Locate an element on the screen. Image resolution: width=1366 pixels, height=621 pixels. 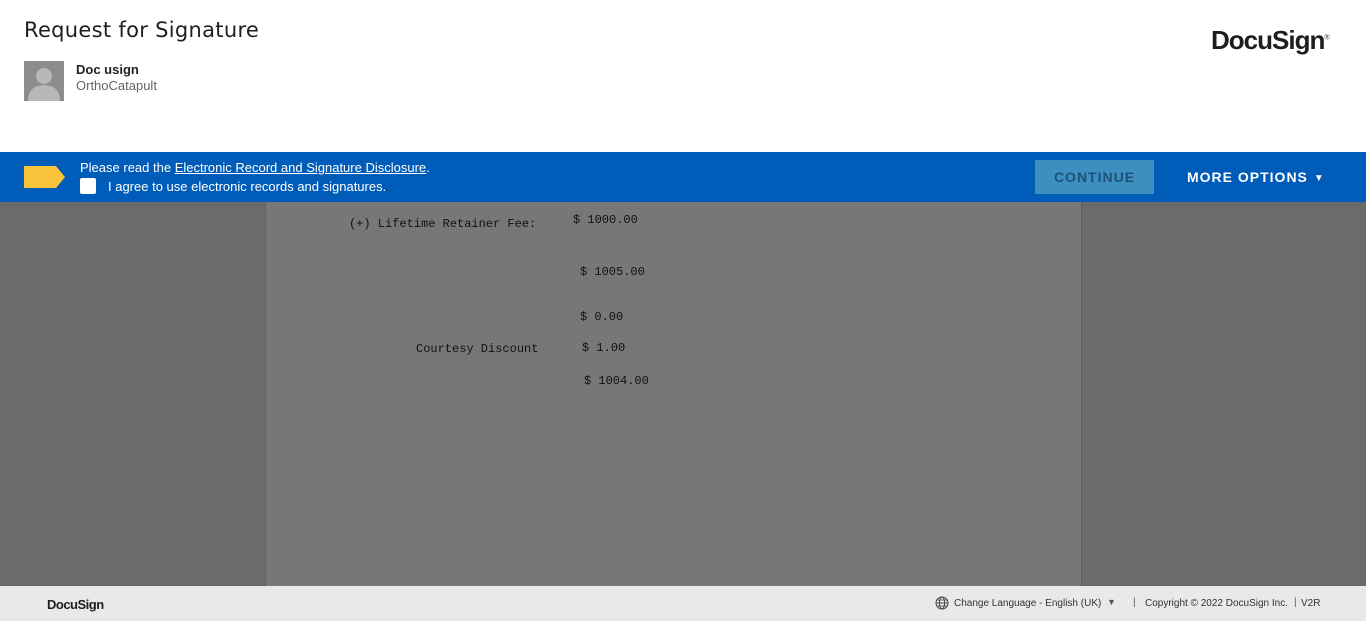
lifetime-fee-value: $ 1000.00 is located at coordinates (605, 220).